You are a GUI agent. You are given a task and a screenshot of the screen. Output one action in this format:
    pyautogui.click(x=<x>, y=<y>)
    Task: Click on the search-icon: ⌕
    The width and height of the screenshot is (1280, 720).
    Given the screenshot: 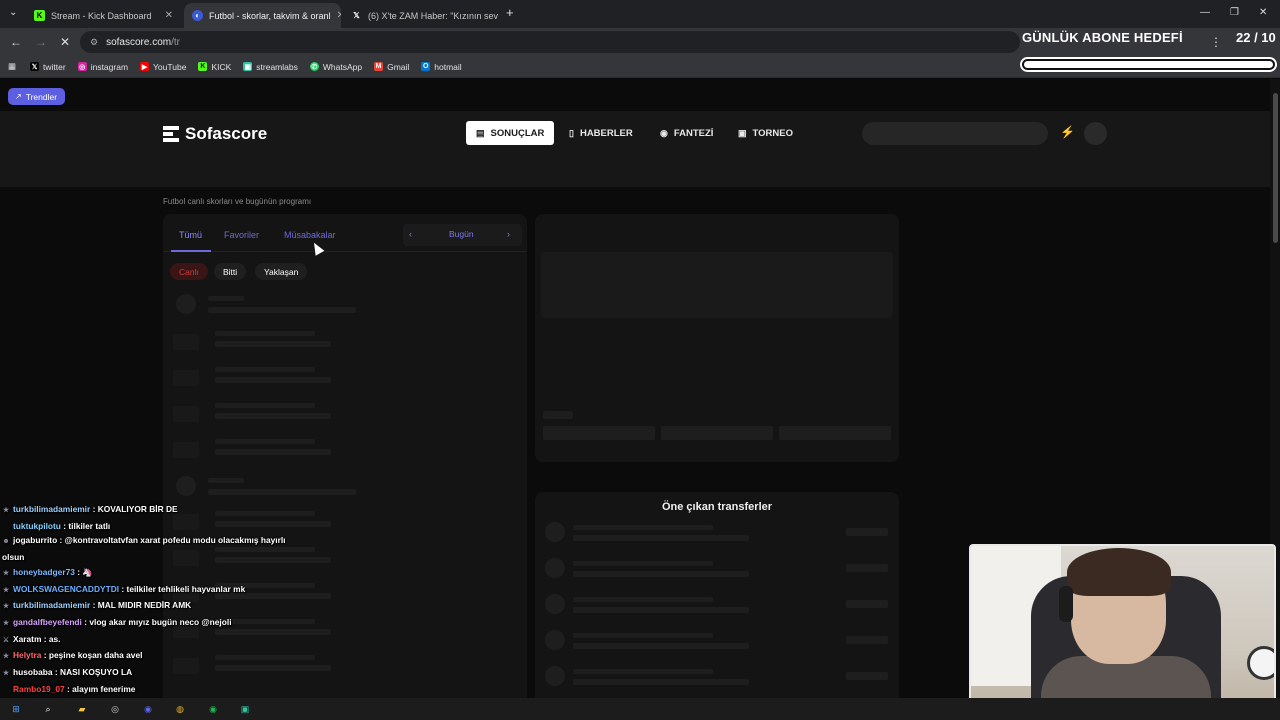 What is the action you would take?
    pyautogui.click(x=48, y=709)
    